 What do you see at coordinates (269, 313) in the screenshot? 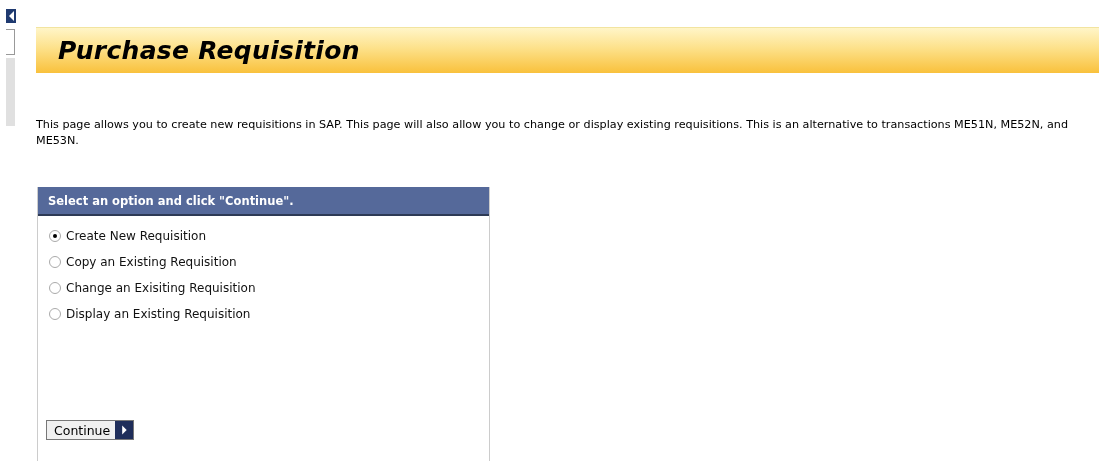
I see `option-label: Display an Existing Requisition` at bounding box center [269, 313].